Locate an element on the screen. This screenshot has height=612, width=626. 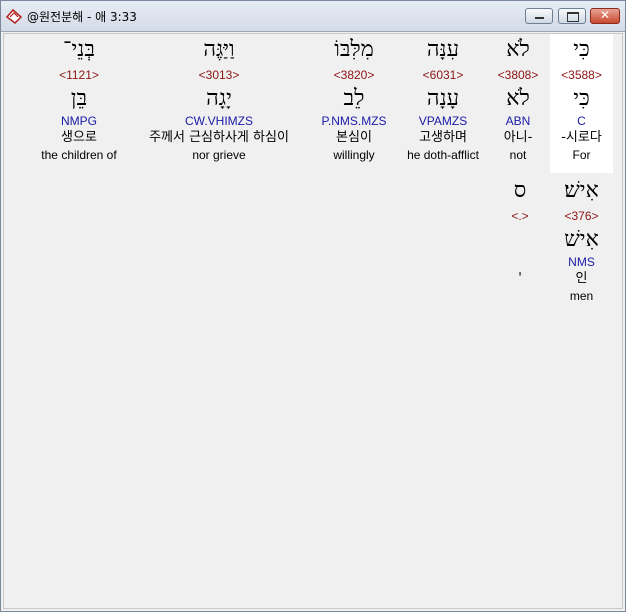
strong-number: <3588> is located at coordinates (581, 75).